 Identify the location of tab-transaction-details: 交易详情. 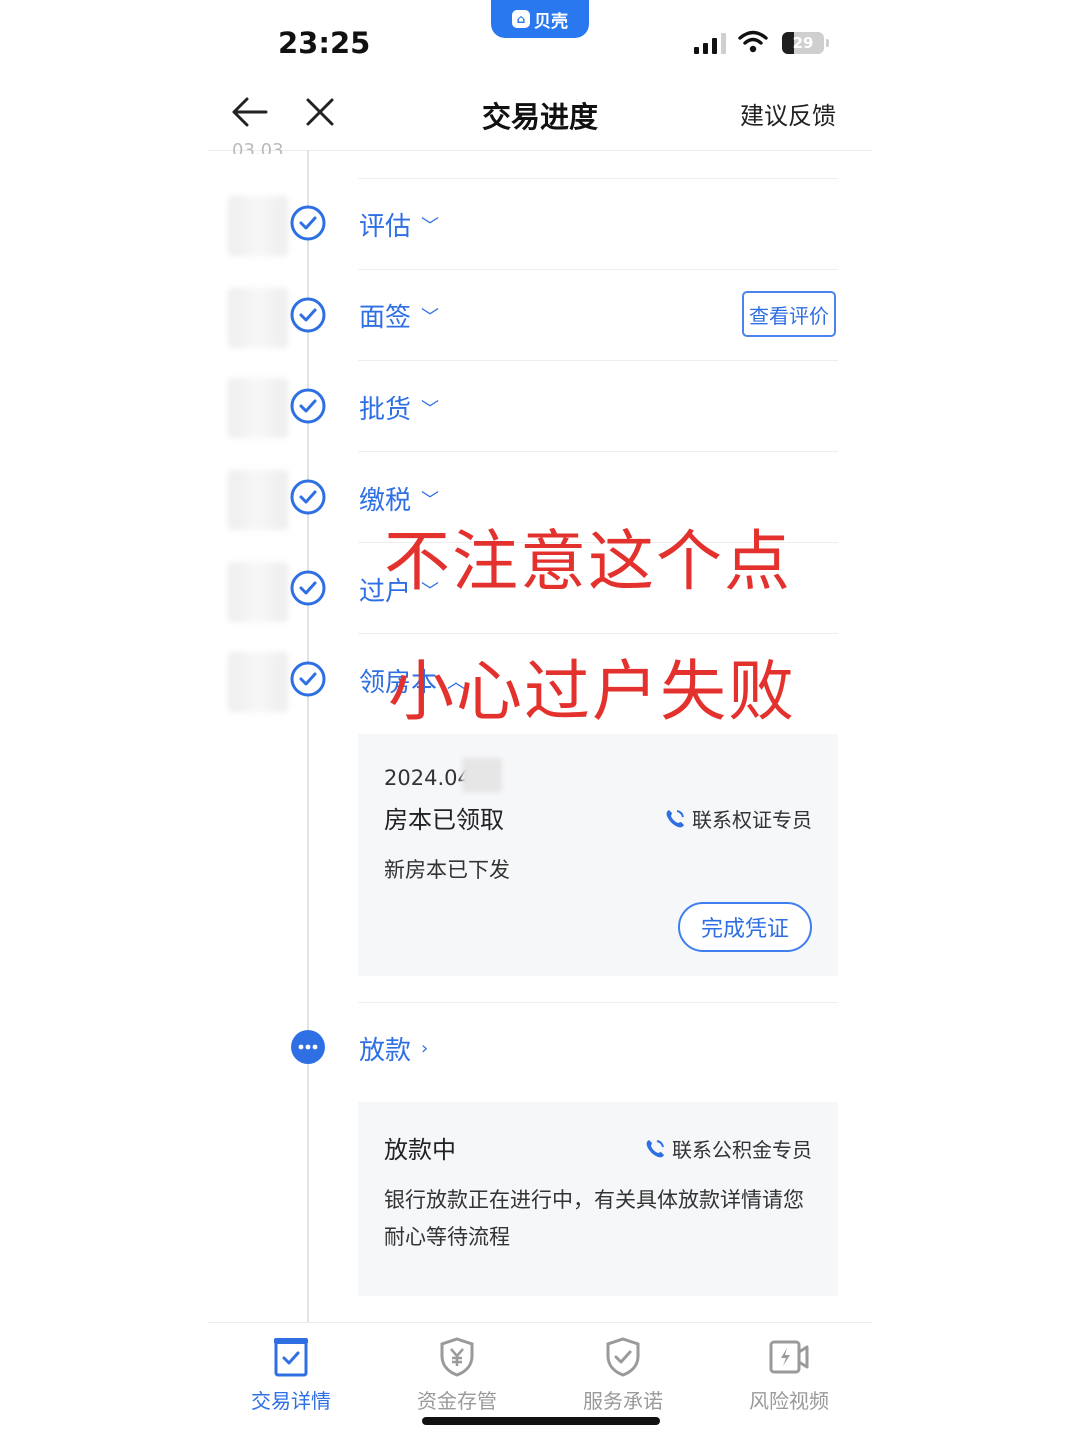
(291, 1374).